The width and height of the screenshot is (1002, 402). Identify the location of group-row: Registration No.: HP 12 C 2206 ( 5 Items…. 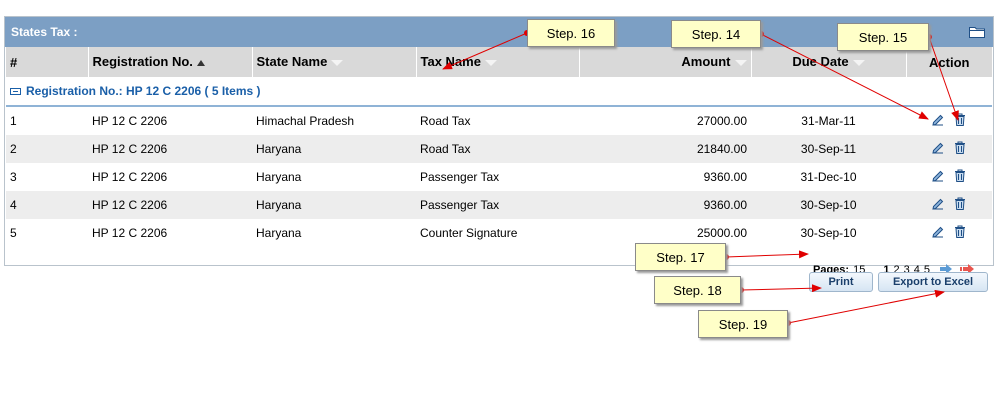
(499, 92).